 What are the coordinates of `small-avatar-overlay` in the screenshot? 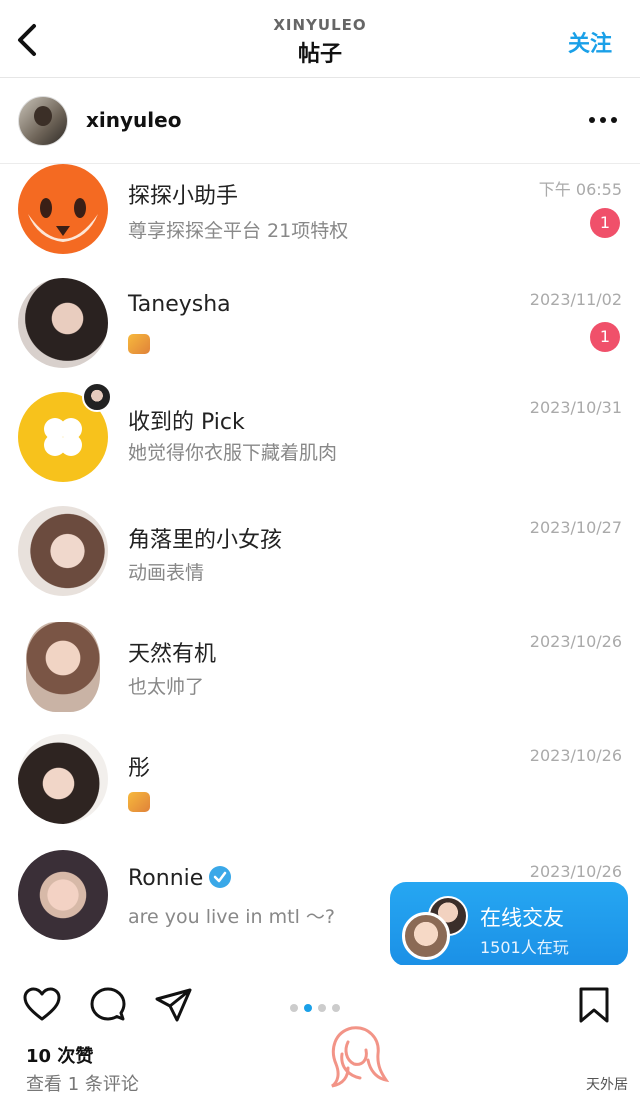 It's located at (97, 397).